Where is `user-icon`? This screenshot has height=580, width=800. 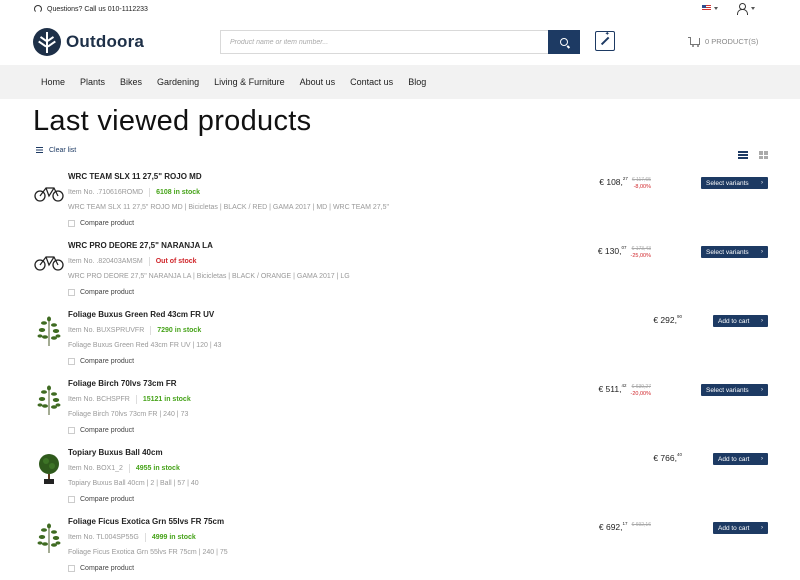
user-icon is located at coordinates (742, 9).